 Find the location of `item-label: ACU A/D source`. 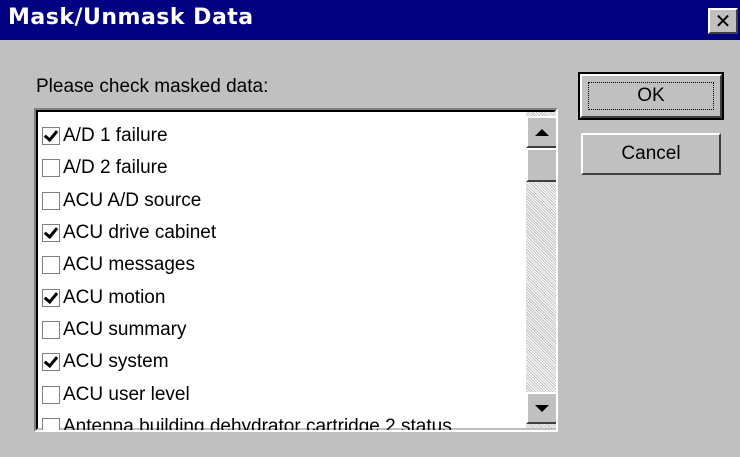

item-label: ACU A/D source is located at coordinates (132, 200).